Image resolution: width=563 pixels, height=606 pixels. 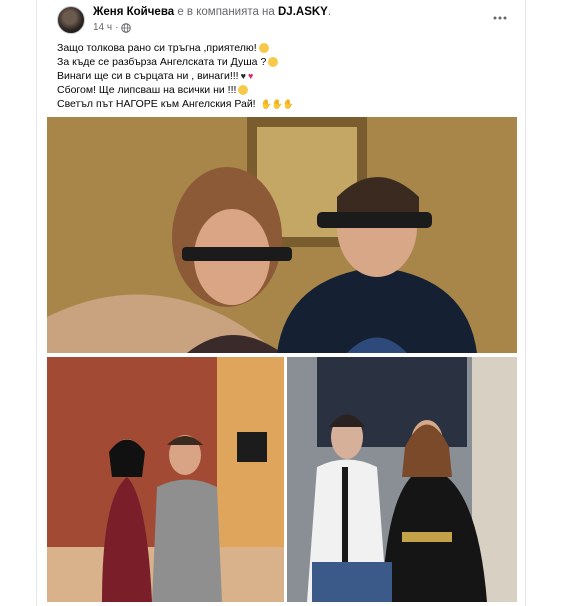 I want to click on tagged-suffix: ., so click(x=329, y=12).